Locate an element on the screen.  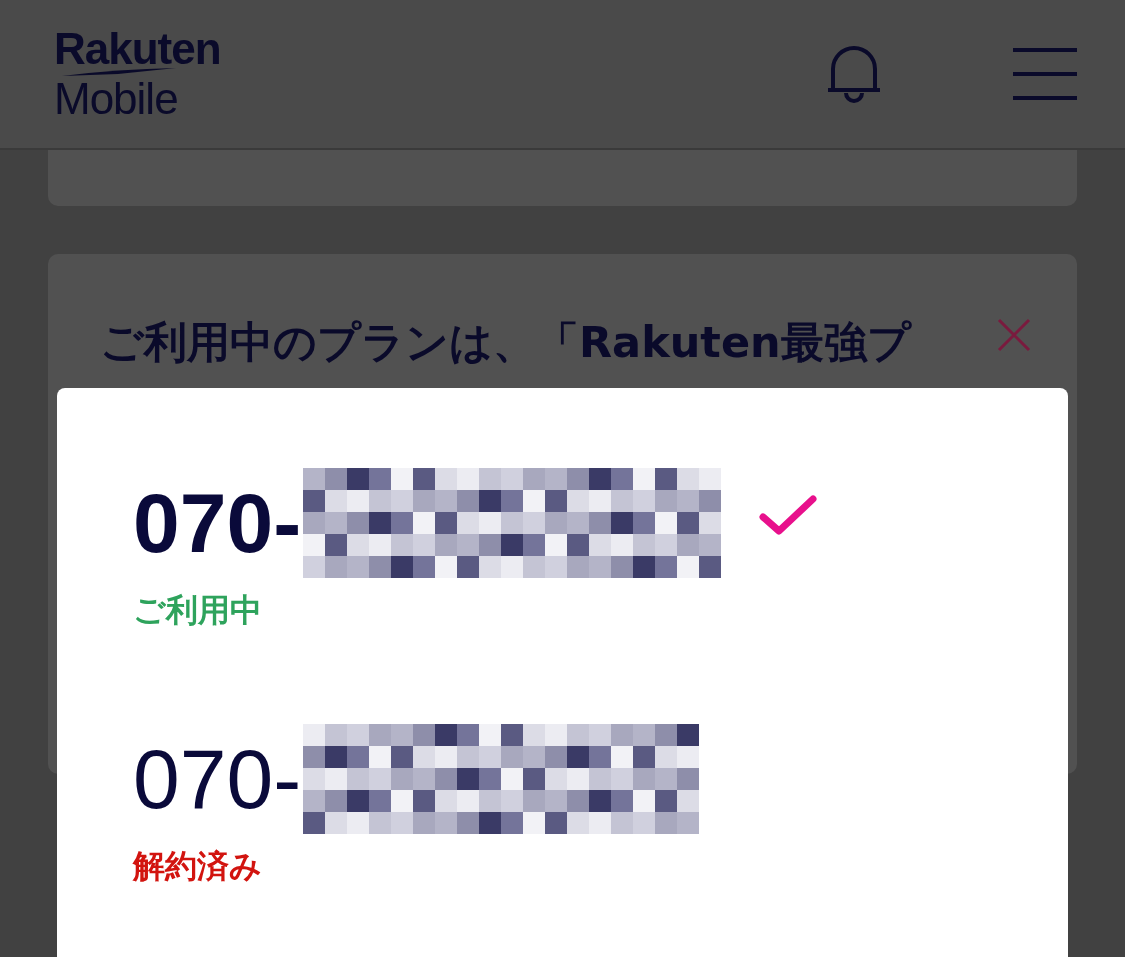
line-status: ご利用中 is located at coordinates (197, 610).